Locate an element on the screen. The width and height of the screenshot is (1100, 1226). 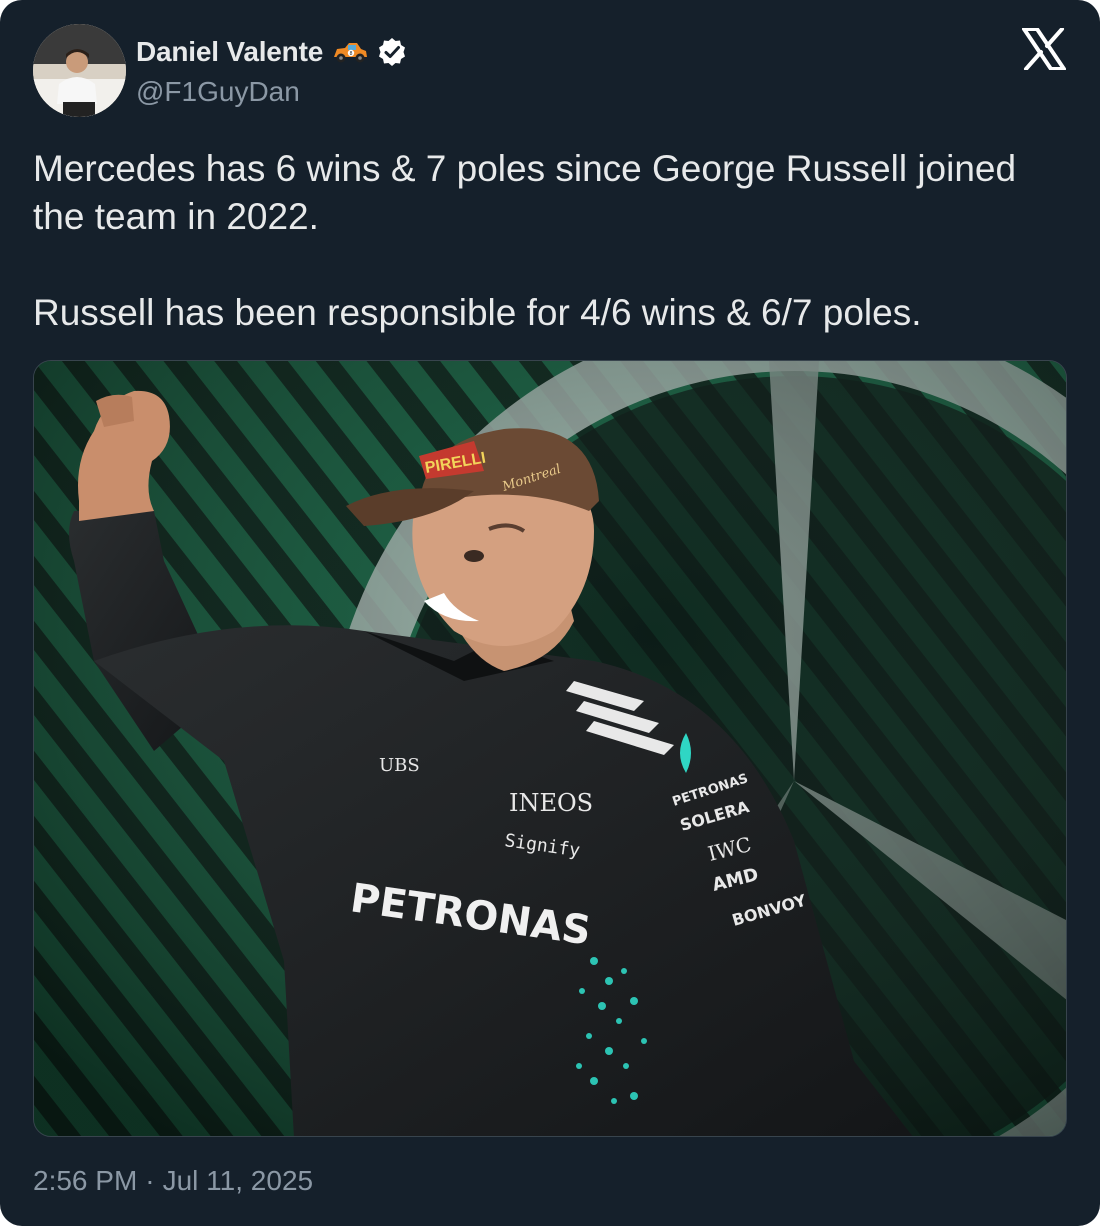
author-name-row: Daniel Valente 8 is located at coordinates (271, 52).